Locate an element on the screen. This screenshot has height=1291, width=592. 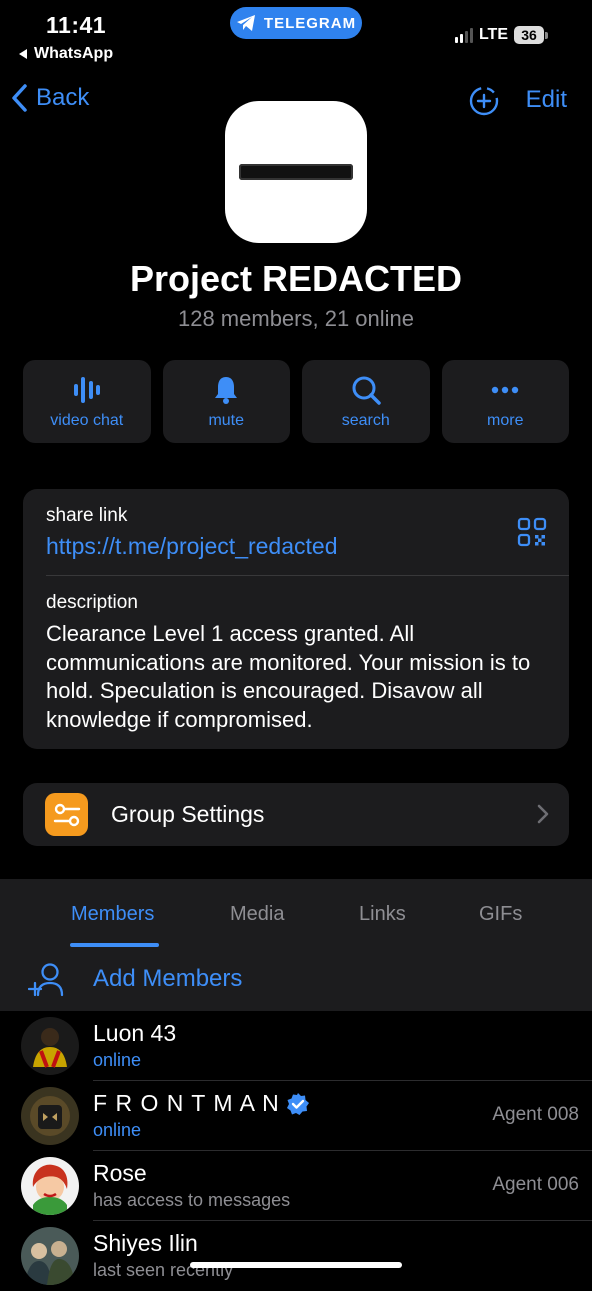
network-type: LTE is located at coordinates (493, 34).